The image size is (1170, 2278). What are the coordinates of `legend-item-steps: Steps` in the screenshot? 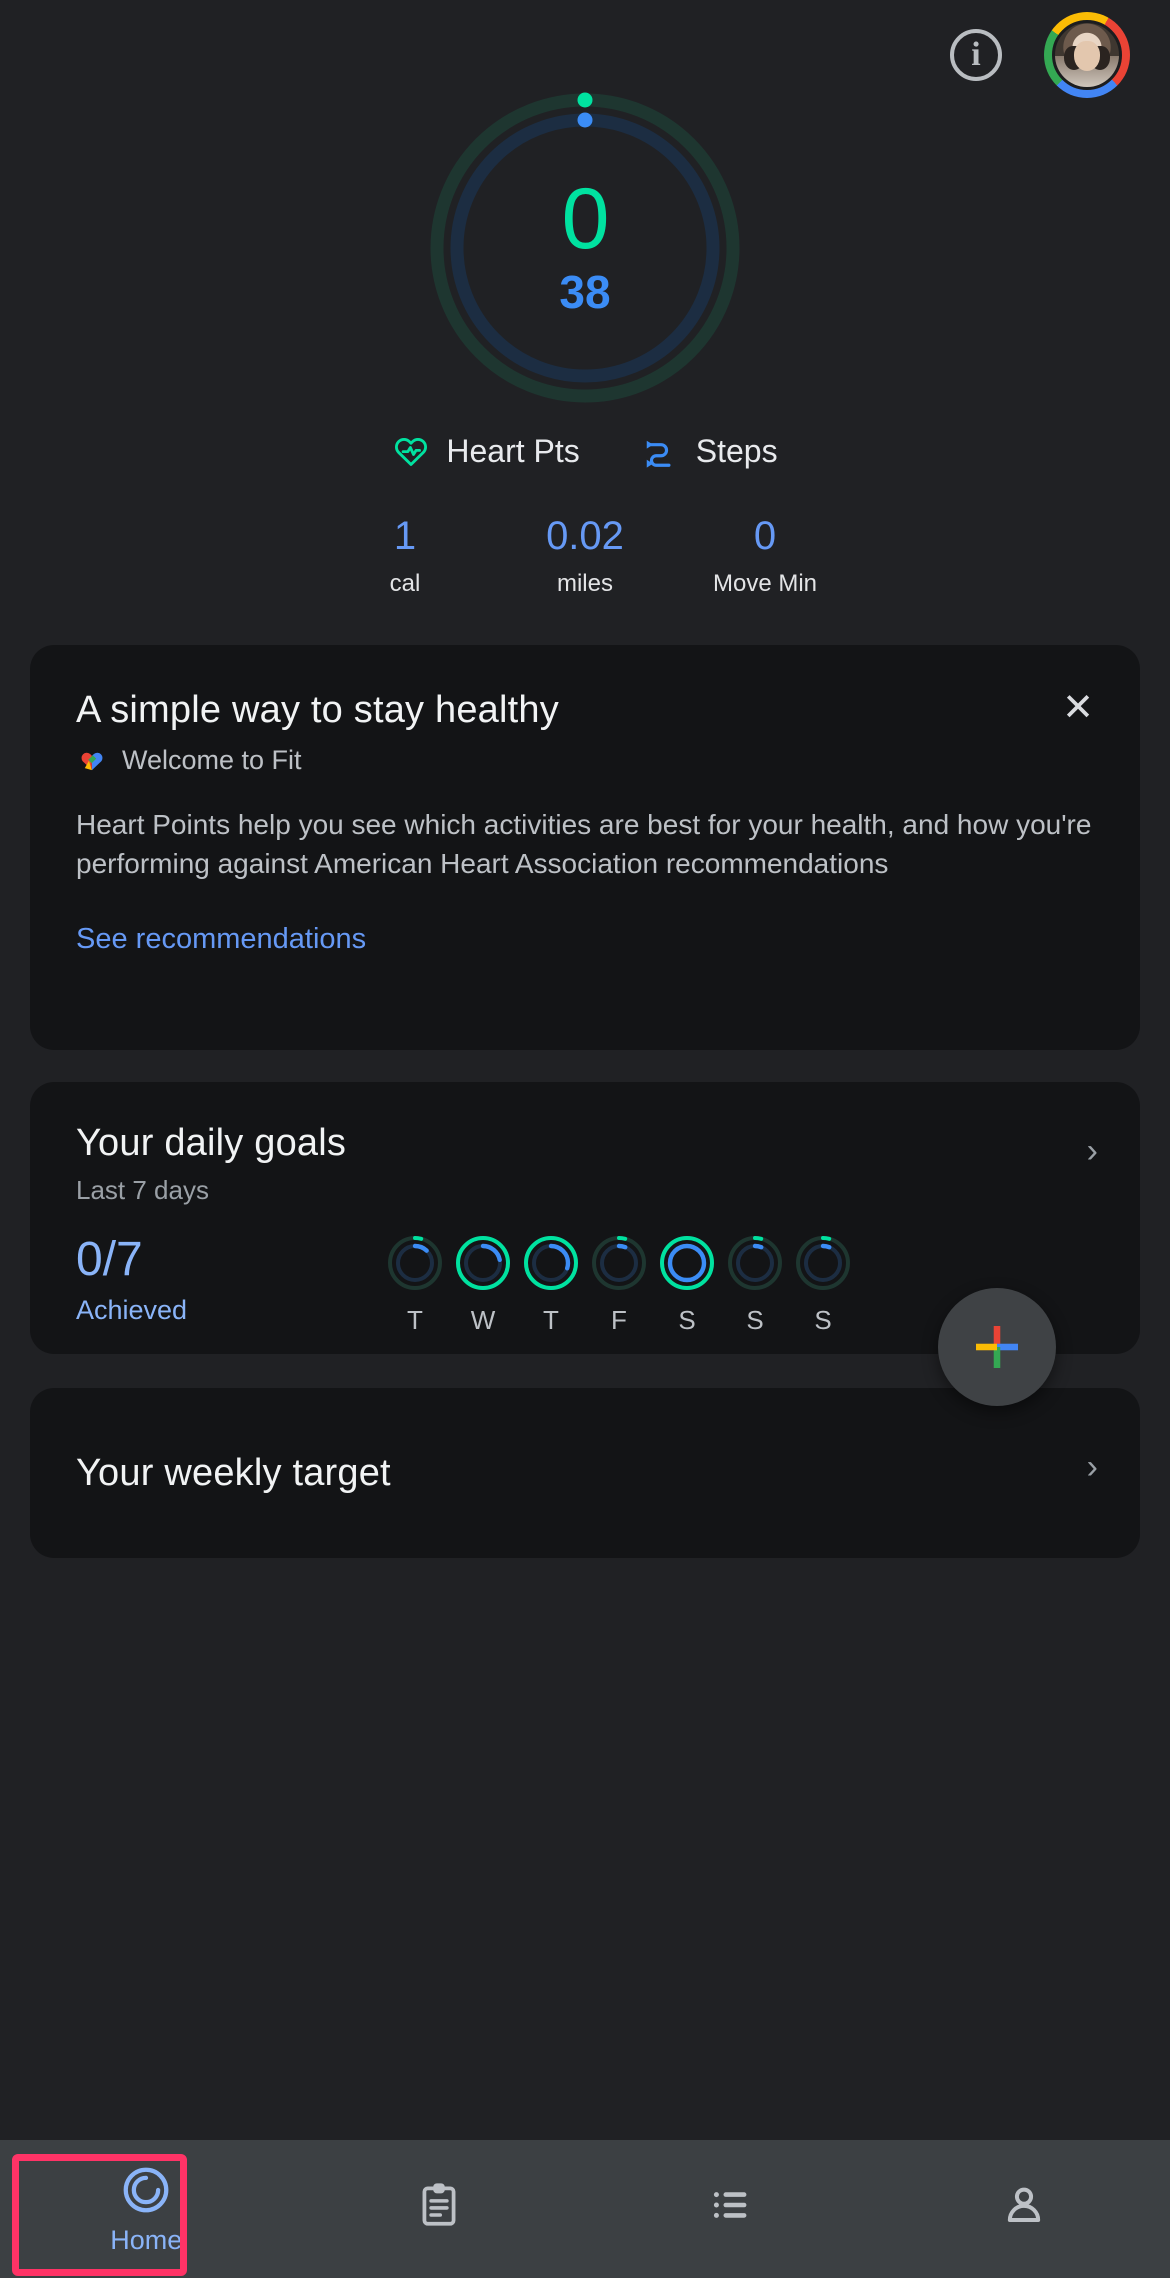 It's located at (710, 451).